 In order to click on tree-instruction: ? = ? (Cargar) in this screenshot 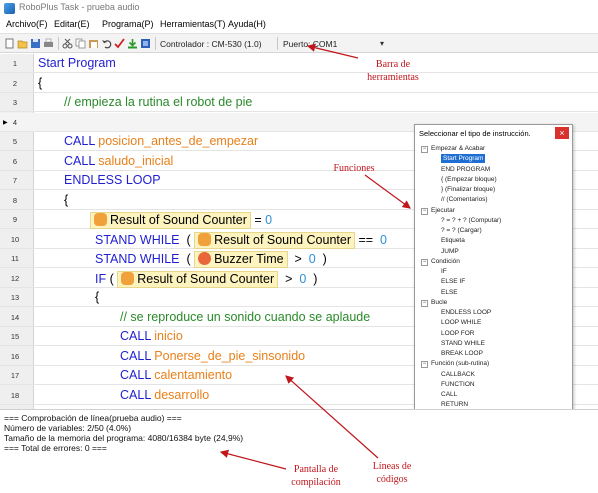, I will do `click(461, 230)`.